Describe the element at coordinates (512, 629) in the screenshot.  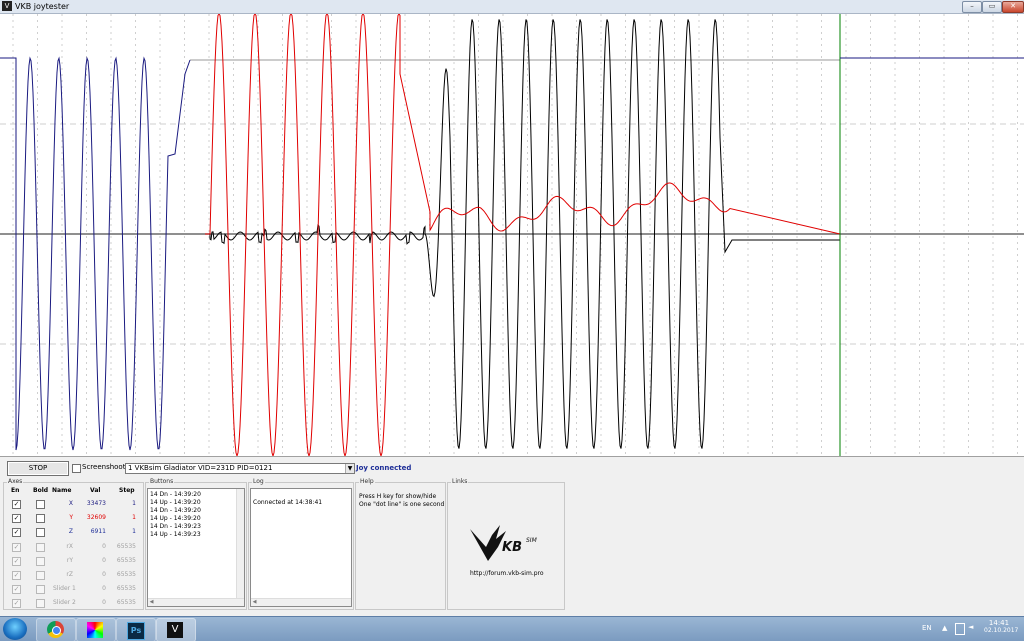
I see `taskbar: Ps V EN ▲ ◄ 14:41 02.10.2017` at that location.